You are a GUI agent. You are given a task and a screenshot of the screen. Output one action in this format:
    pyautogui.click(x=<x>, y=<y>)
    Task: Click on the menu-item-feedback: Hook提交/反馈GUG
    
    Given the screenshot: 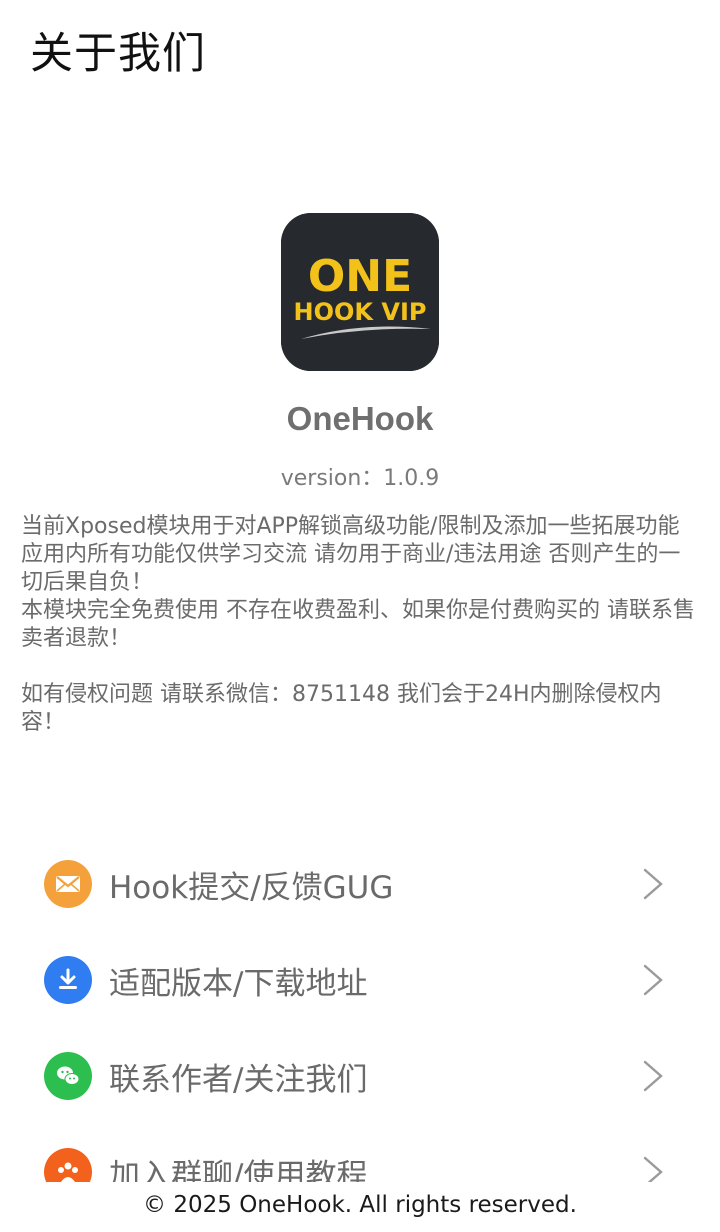 What is the action you would take?
    pyautogui.click(x=360, y=884)
    